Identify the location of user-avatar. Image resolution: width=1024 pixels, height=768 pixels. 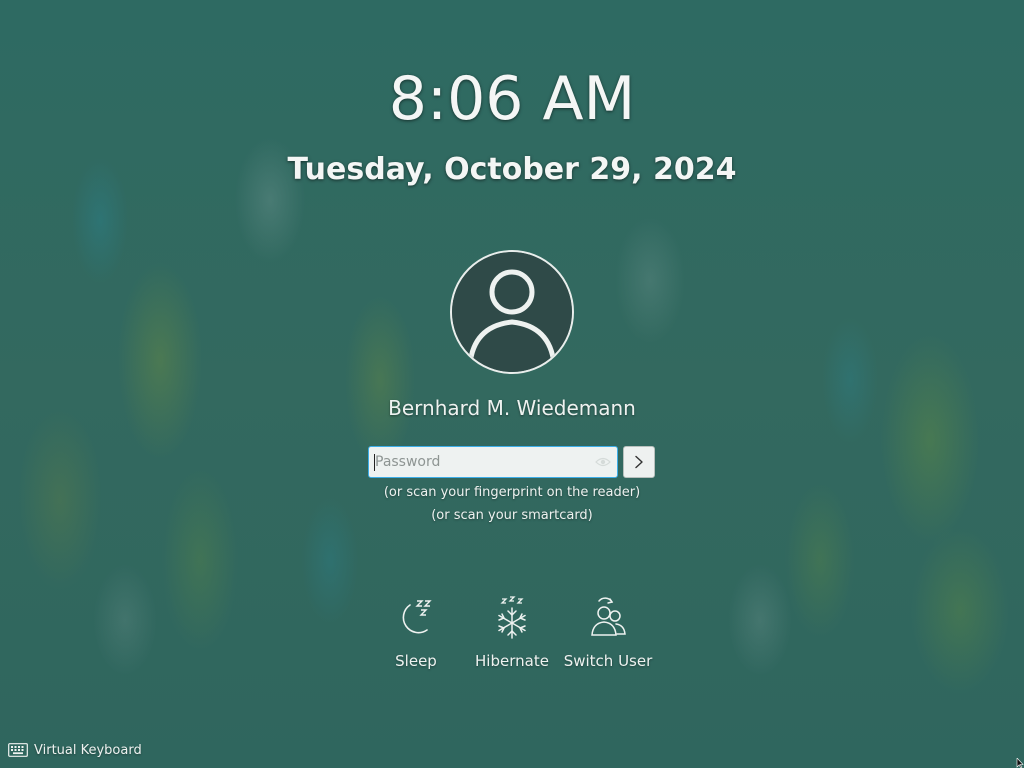
(512, 312).